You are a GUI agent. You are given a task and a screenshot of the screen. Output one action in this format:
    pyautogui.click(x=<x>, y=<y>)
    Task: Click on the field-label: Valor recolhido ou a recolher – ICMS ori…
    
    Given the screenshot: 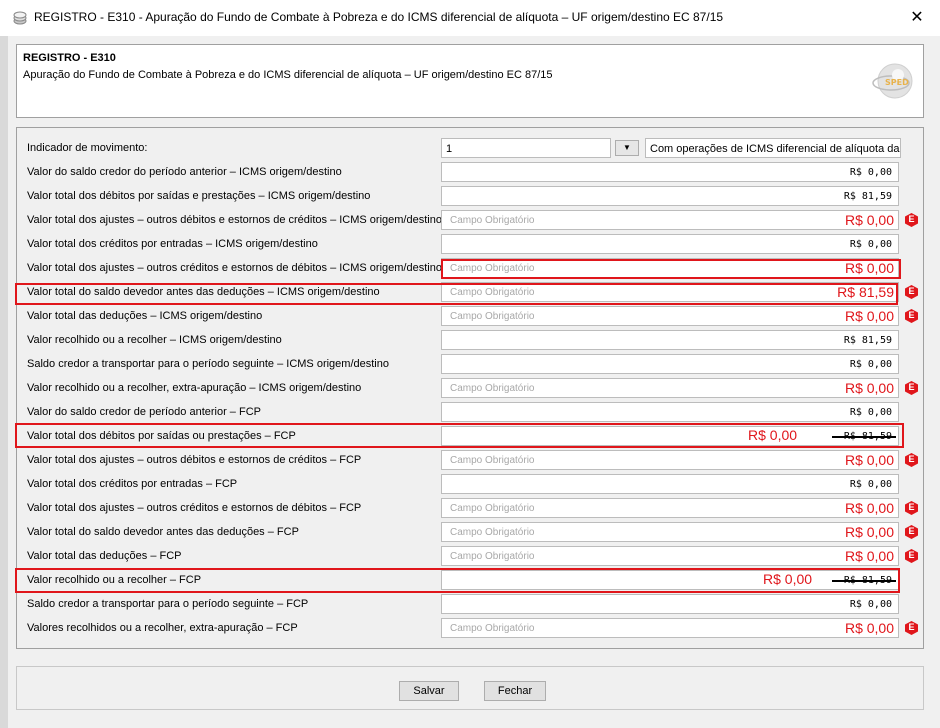 What is the action you would take?
    pyautogui.click(x=154, y=340)
    